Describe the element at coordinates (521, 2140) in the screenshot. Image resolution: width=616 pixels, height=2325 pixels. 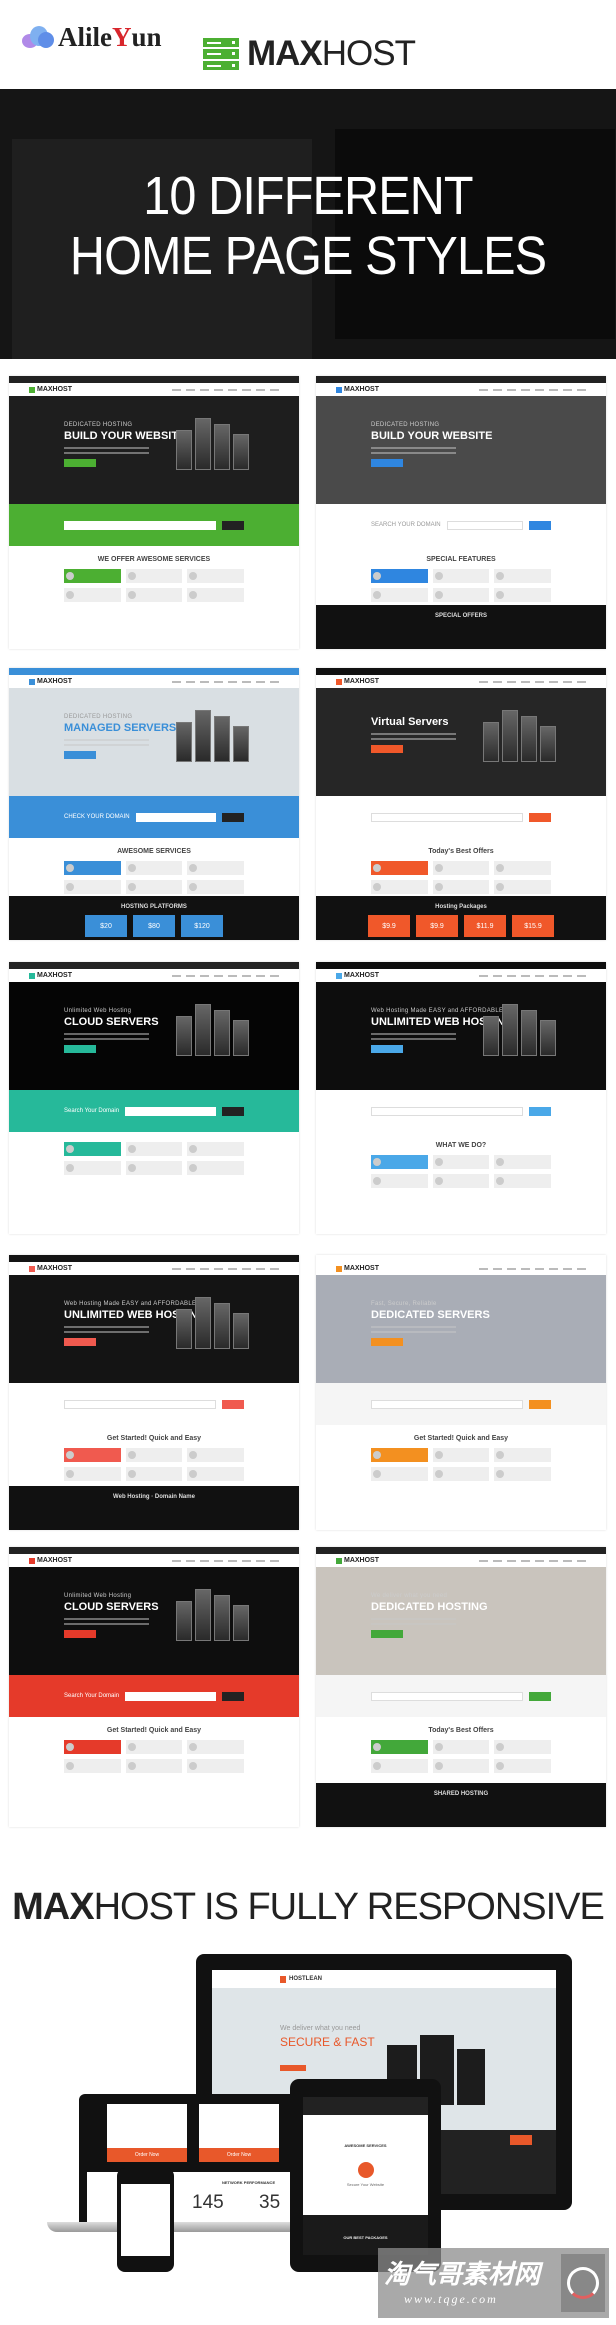
I see `monitor-search-button` at that location.